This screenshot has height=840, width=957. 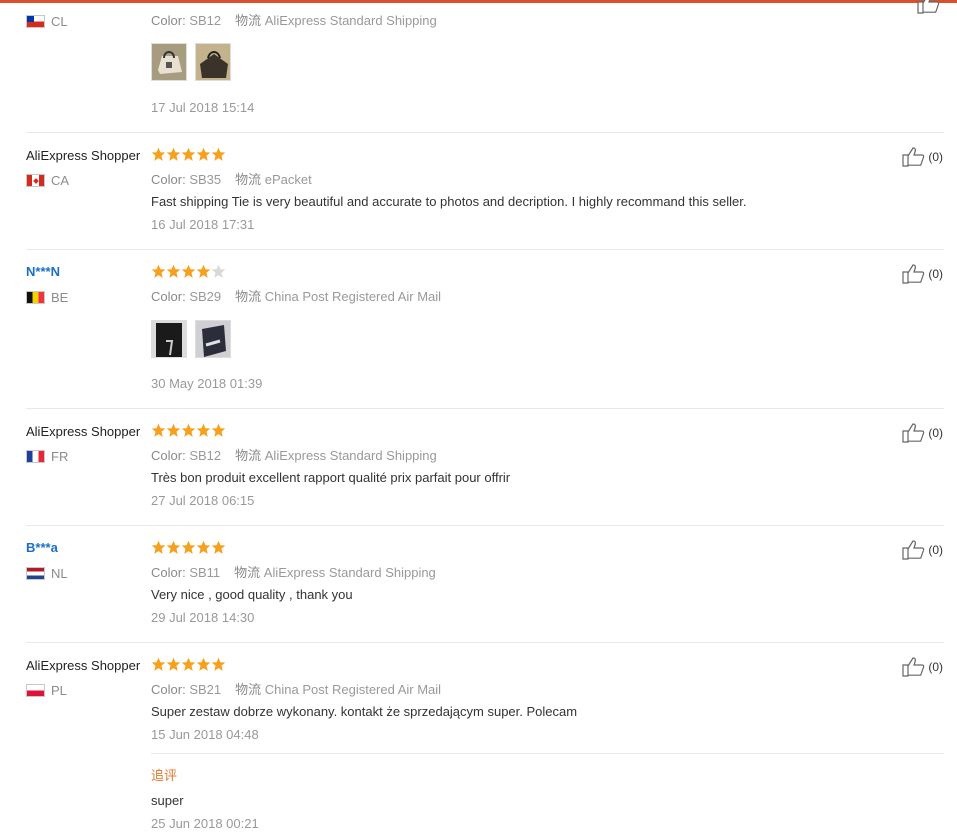 What do you see at coordinates (47, 21) in the screenshot?
I see `reviewer-country: CL` at bounding box center [47, 21].